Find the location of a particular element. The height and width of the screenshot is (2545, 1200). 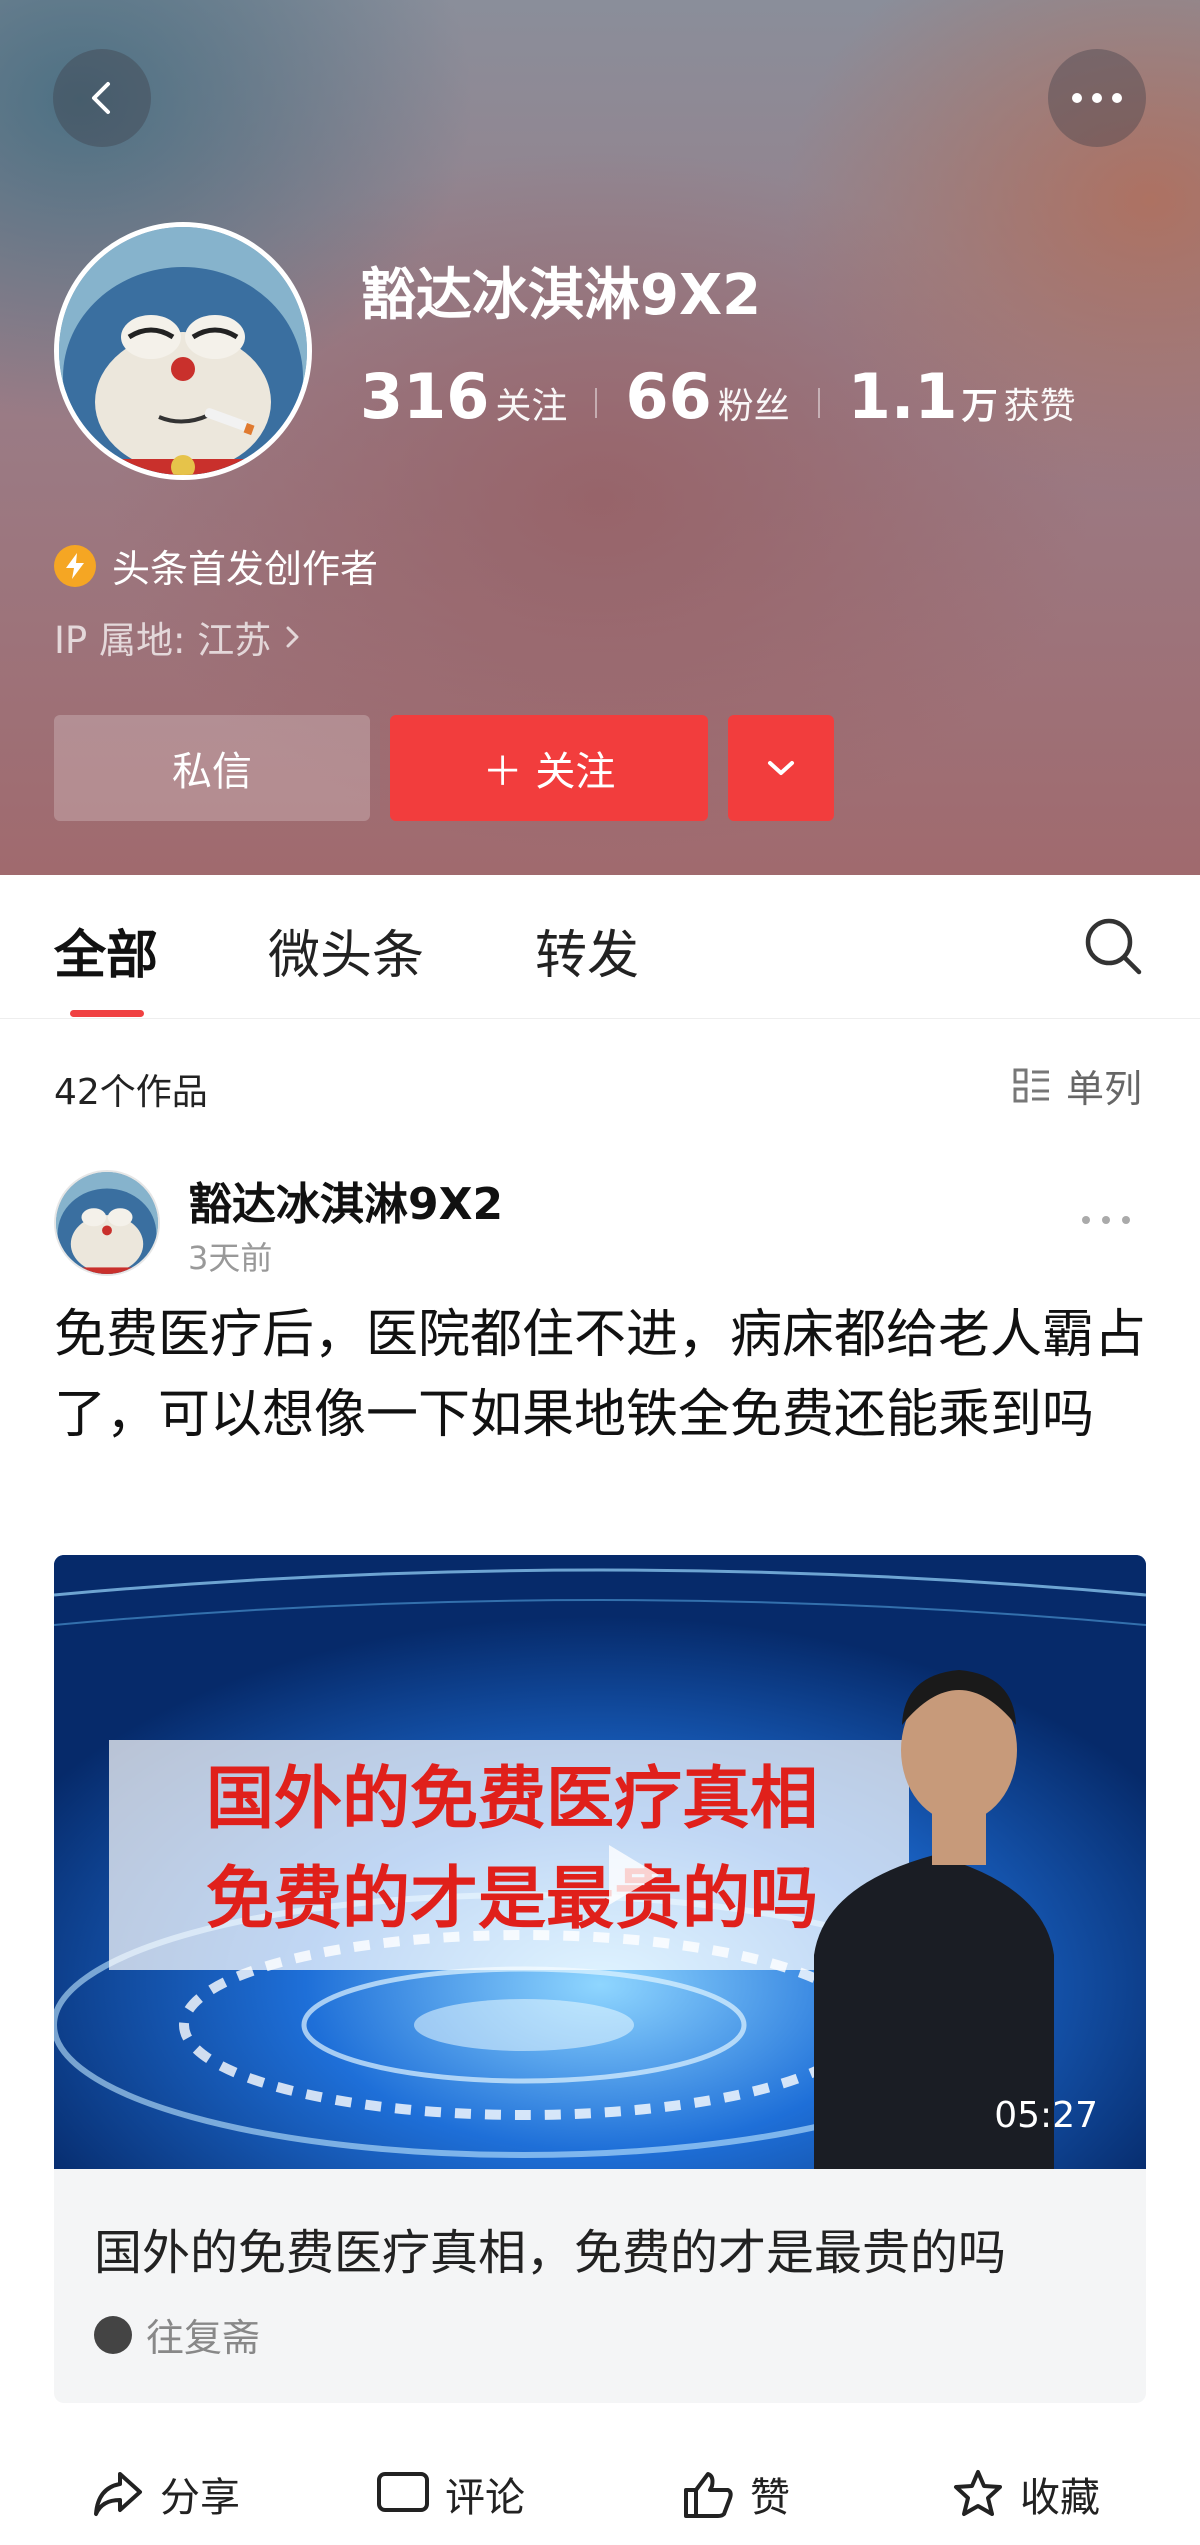

post-more-icon is located at coordinates (1106, 1220).